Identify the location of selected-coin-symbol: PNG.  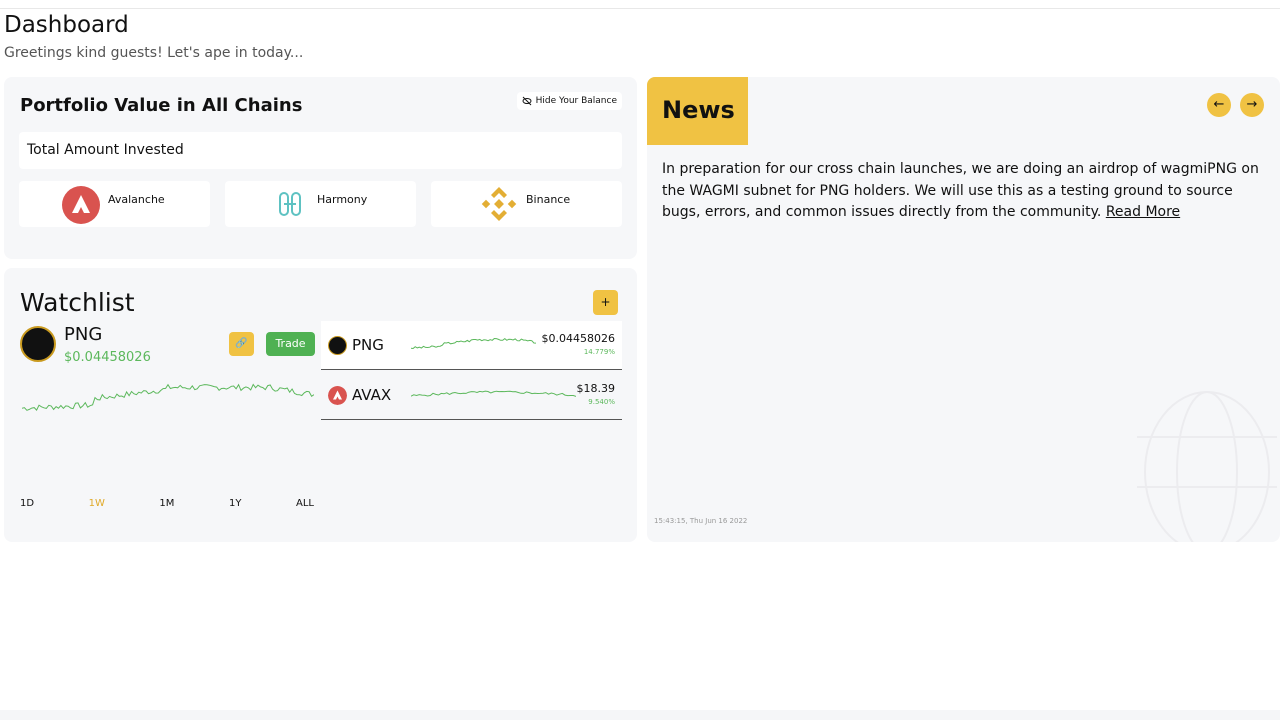
(83, 334).